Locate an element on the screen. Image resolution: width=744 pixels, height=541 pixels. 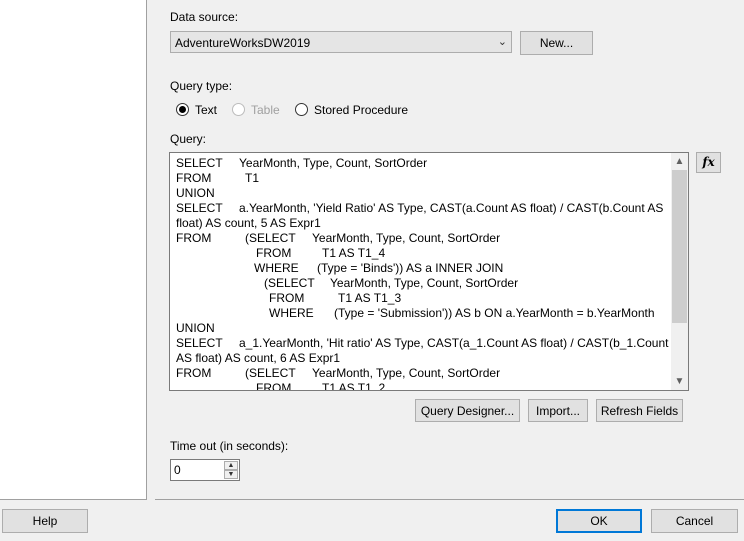
query-type-text-label: Text is located at coordinates (206, 110).